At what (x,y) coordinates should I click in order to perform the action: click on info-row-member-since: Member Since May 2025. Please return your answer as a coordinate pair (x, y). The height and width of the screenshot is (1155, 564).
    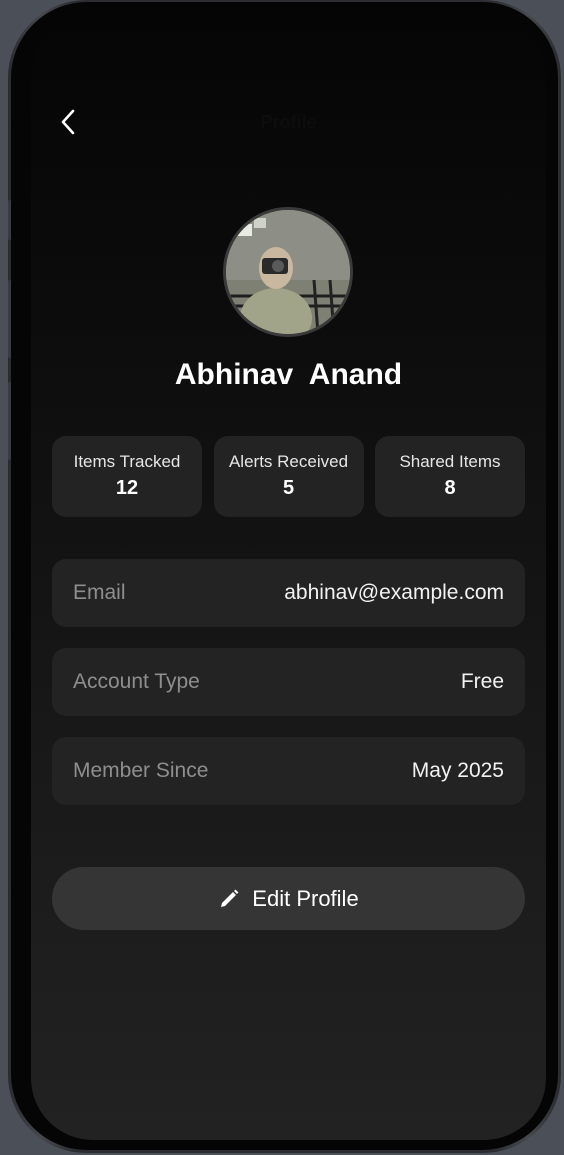
    Looking at the image, I should click on (288, 771).